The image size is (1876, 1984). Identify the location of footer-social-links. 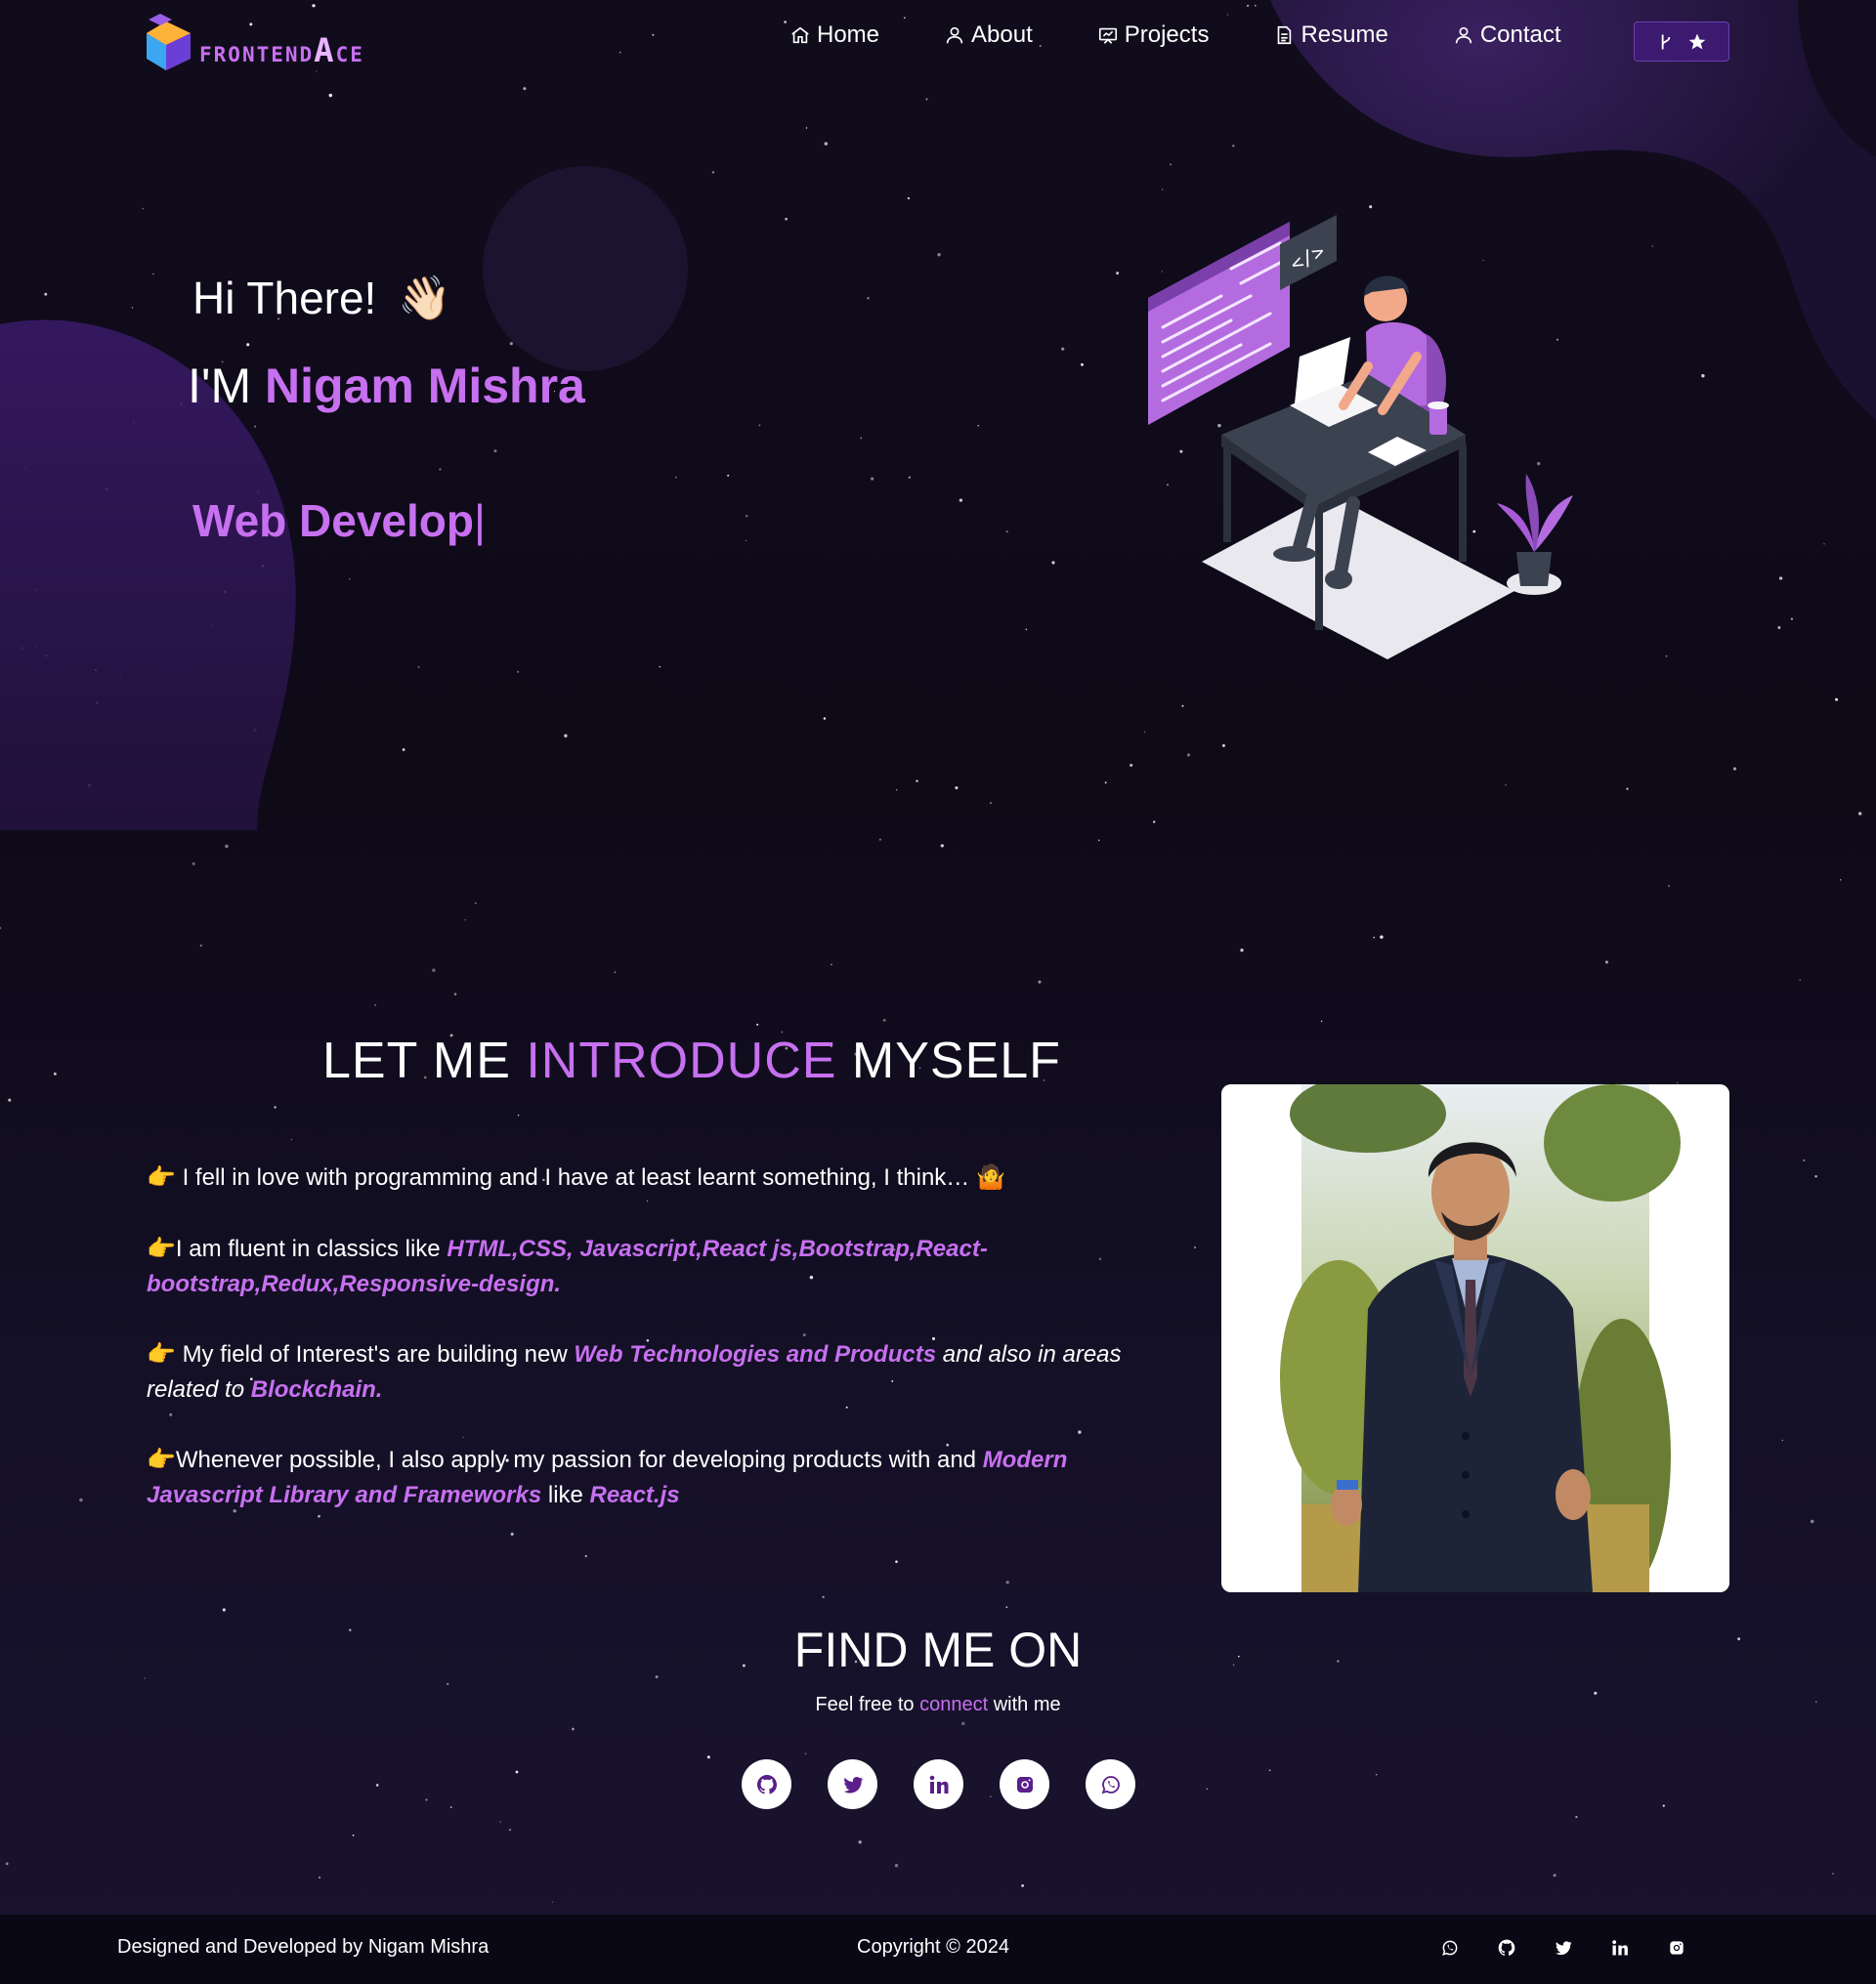
(1563, 1948).